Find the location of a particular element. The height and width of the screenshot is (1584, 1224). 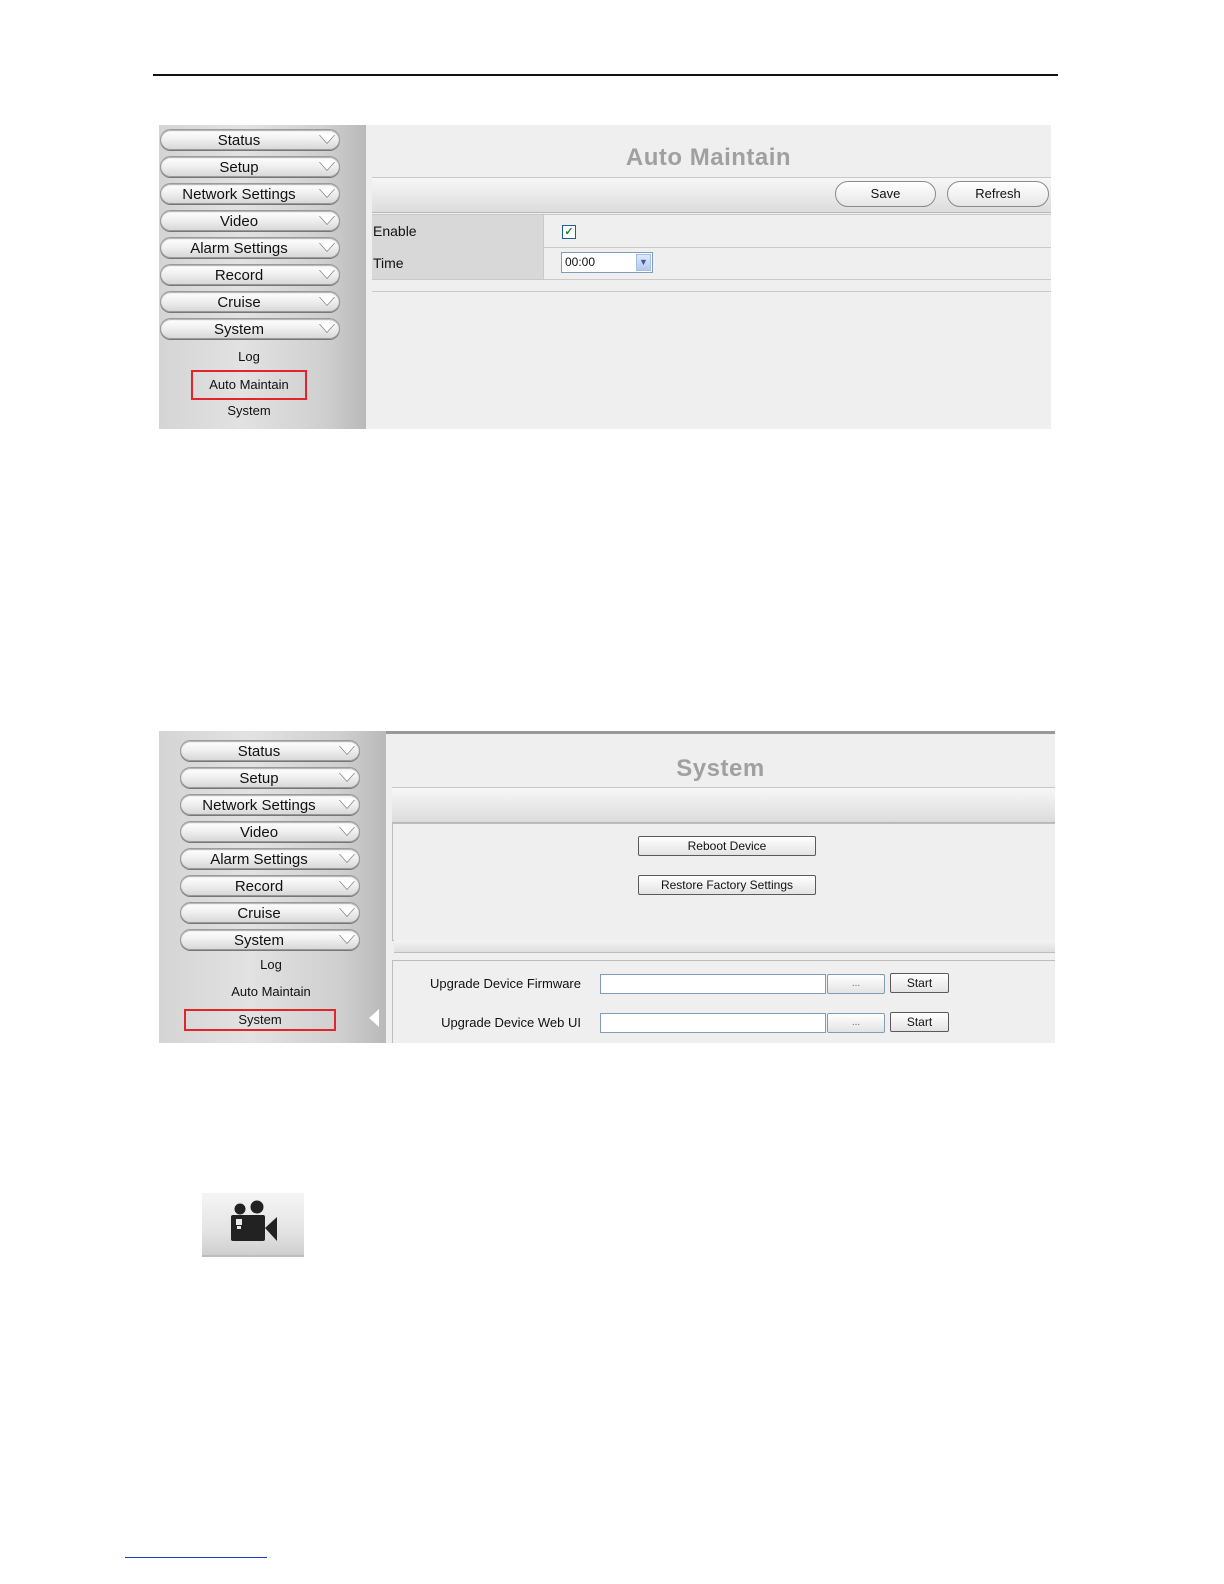

enable-label: Enable is located at coordinates (458, 231).